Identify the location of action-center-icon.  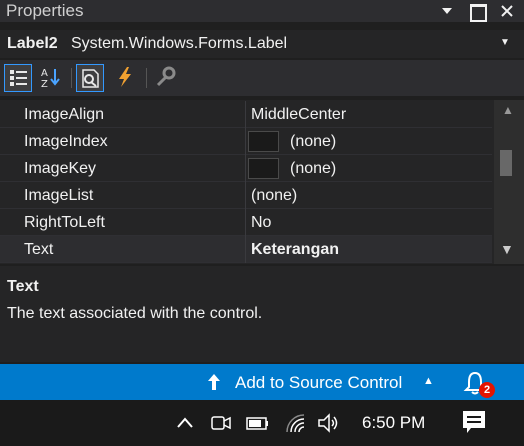
(474, 422).